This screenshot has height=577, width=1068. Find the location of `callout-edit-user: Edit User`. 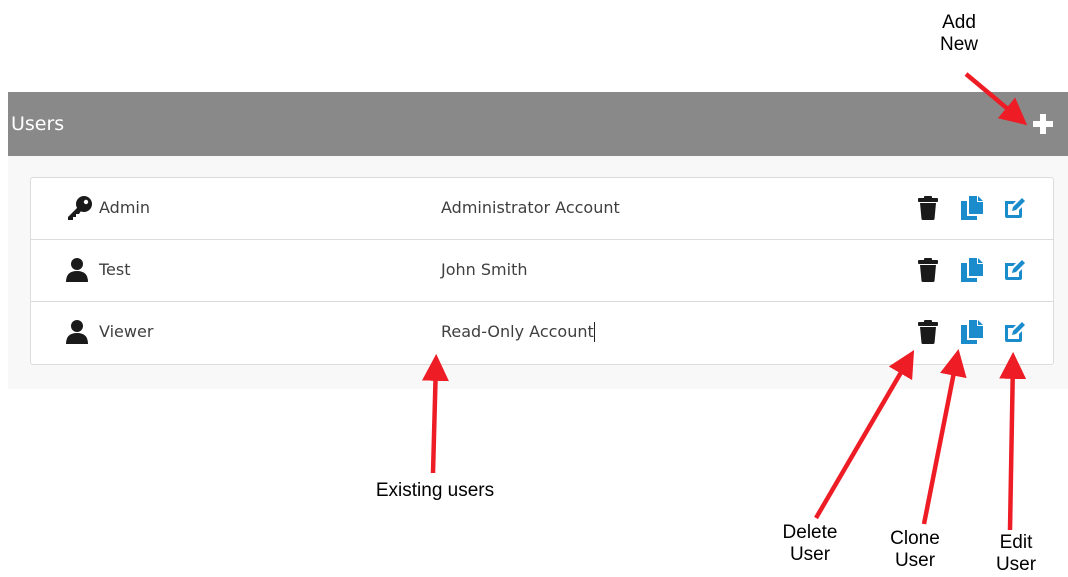

callout-edit-user: Edit User is located at coordinates (1016, 554).